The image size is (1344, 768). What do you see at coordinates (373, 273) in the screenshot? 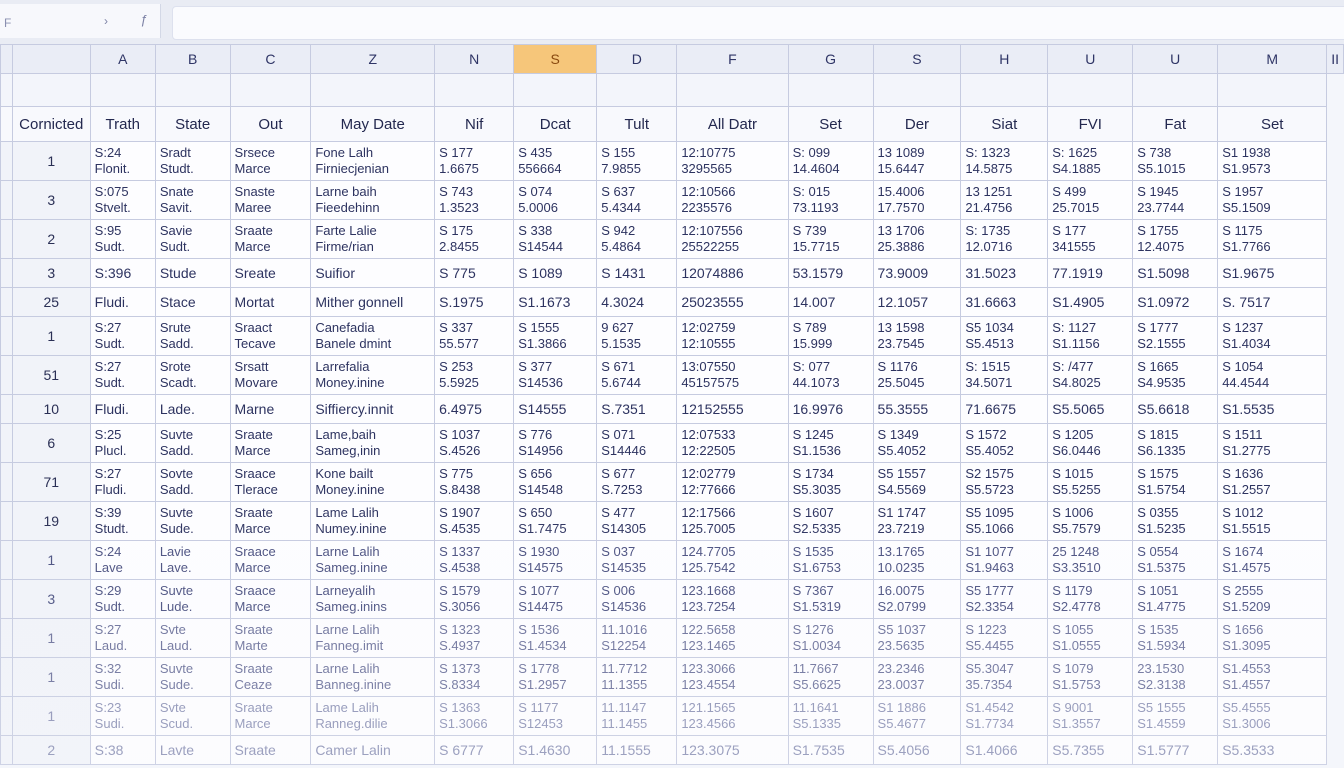
I see `table-cell: Suifior` at bounding box center [373, 273].